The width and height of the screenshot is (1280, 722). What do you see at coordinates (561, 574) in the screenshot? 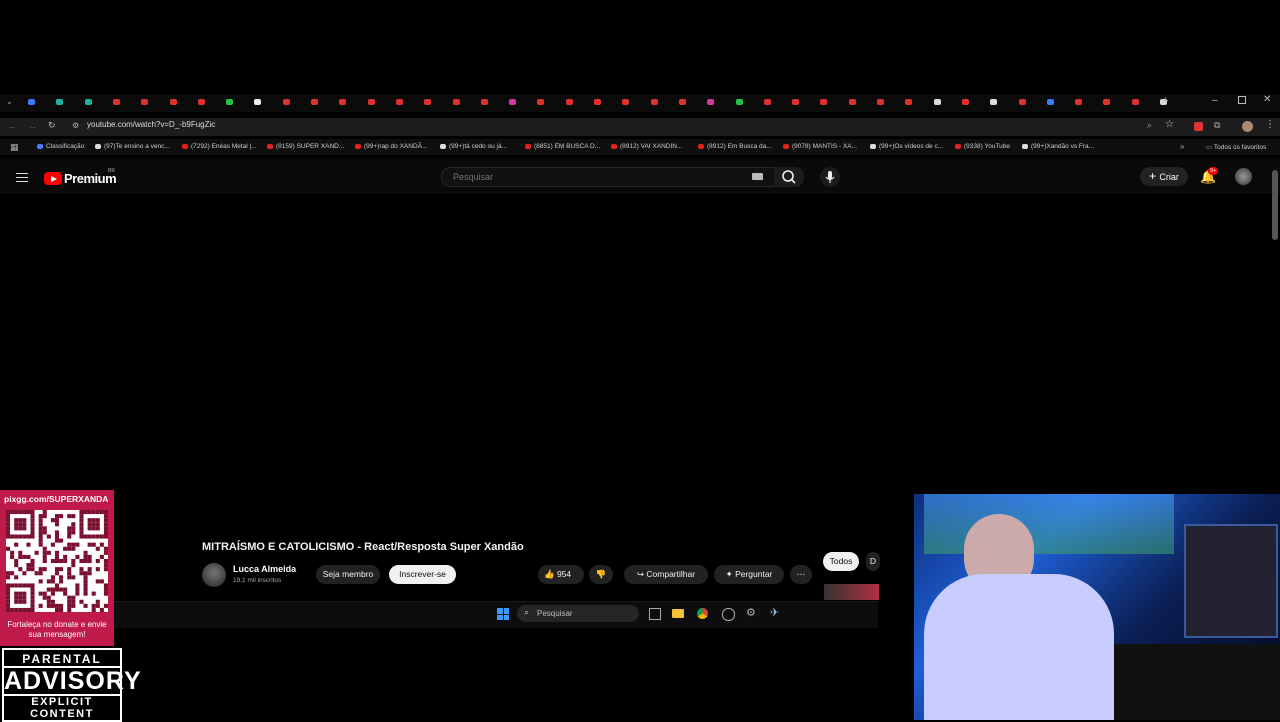
I see `like-button: 👍 954` at bounding box center [561, 574].